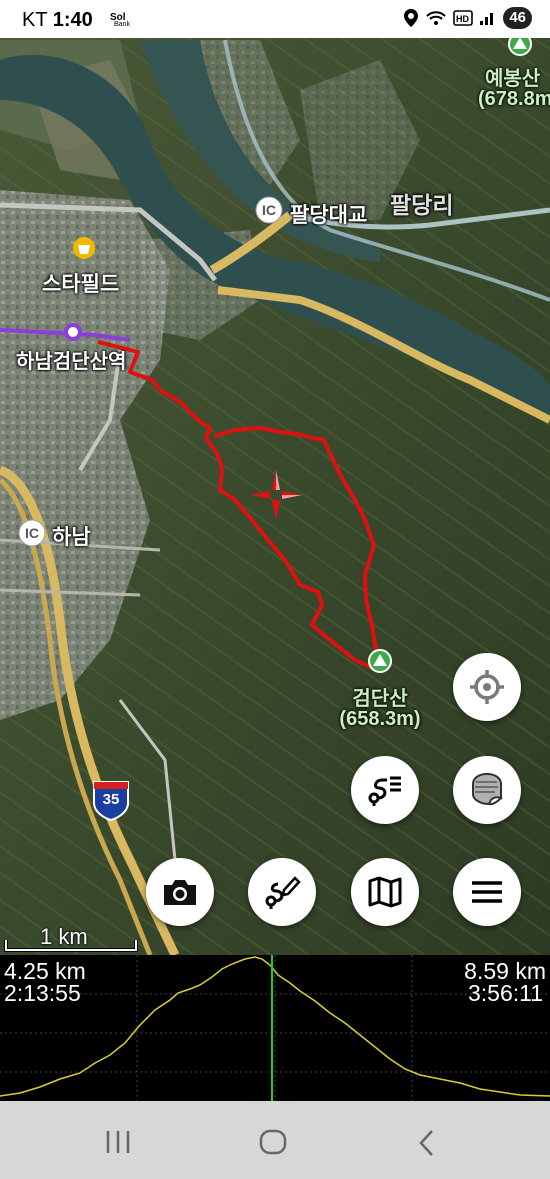 Image resolution: width=550 pixels, height=1179 pixels. I want to click on recent-apps-icon, so click(118, 1142).